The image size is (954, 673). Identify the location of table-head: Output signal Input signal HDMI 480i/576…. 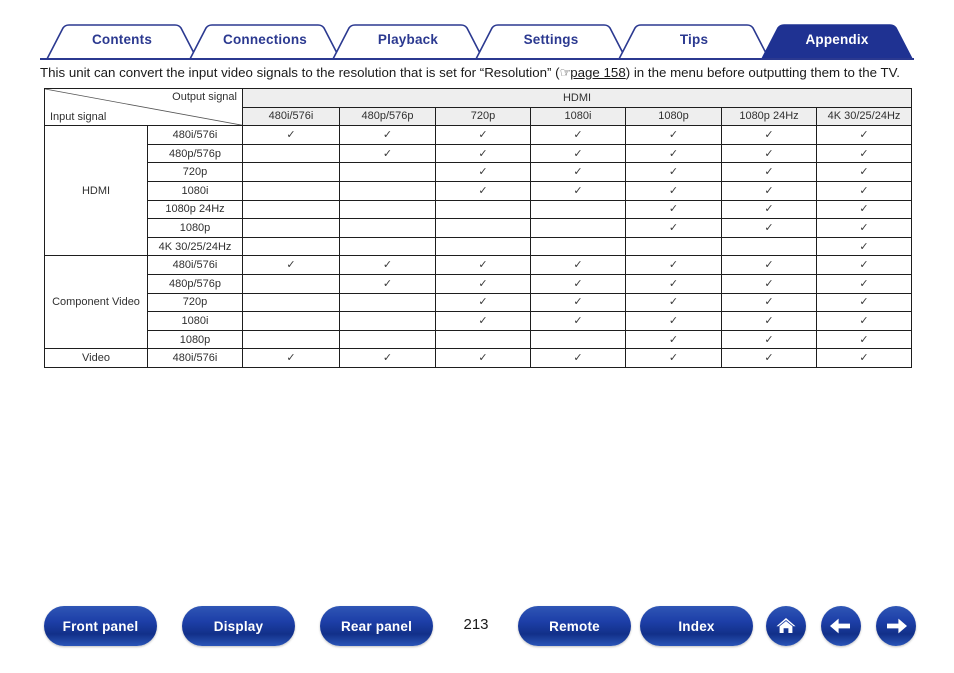
(478, 107).